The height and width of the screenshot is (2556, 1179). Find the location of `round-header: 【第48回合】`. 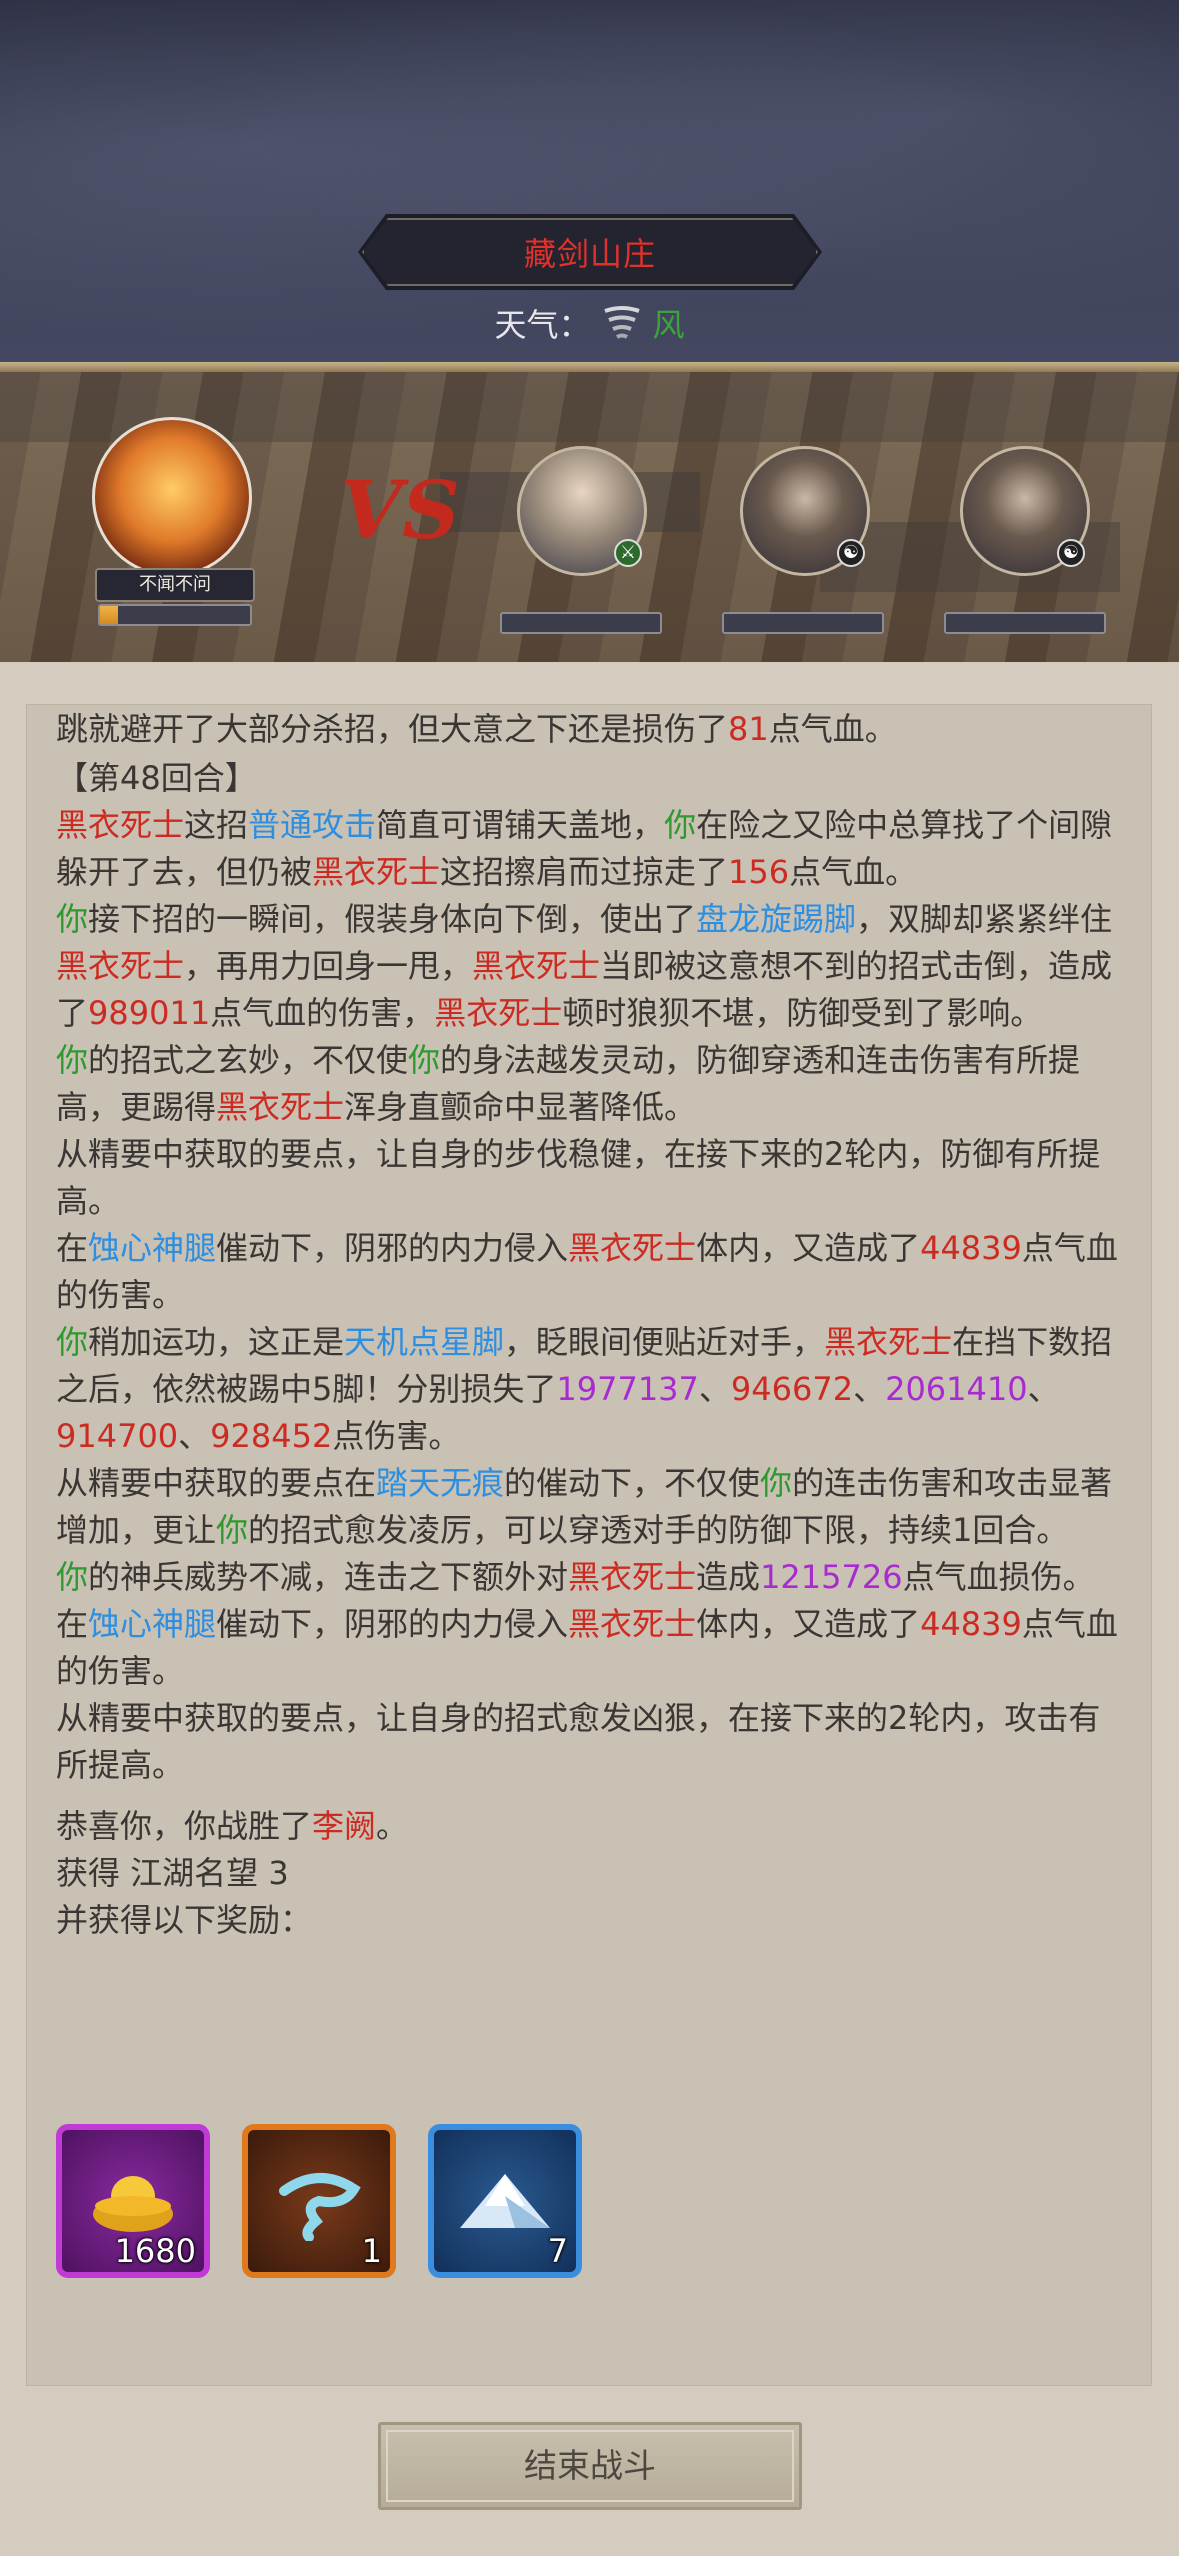

round-header: 【第48回合】 is located at coordinates (156, 778).